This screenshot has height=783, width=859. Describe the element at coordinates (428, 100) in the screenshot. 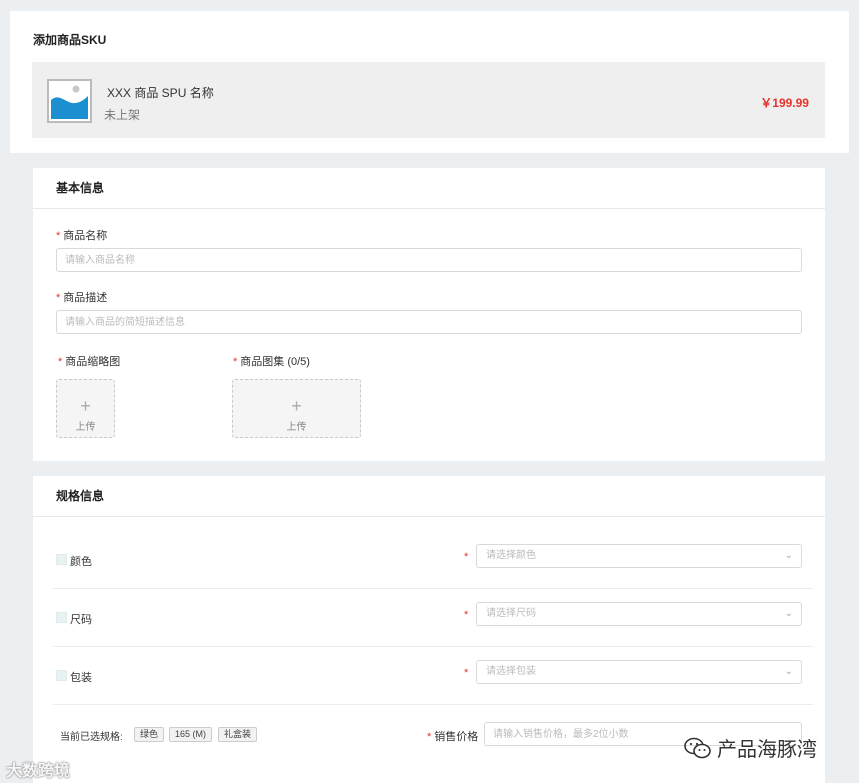

I see `spu-summary: XXX 商品 SPU 名称 未上架 ￥199.99` at that location.